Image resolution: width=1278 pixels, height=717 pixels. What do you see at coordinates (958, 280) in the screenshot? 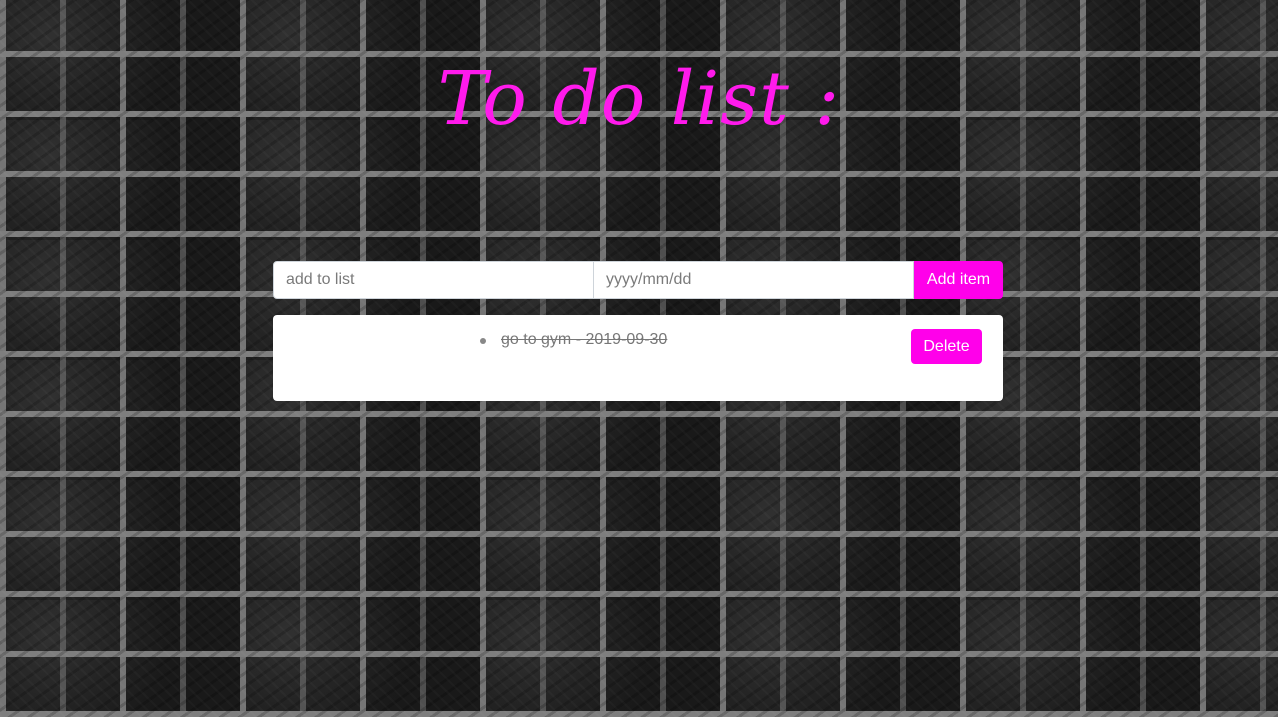
I see `add-item-button: Add item` at bounding box center [958, 280].